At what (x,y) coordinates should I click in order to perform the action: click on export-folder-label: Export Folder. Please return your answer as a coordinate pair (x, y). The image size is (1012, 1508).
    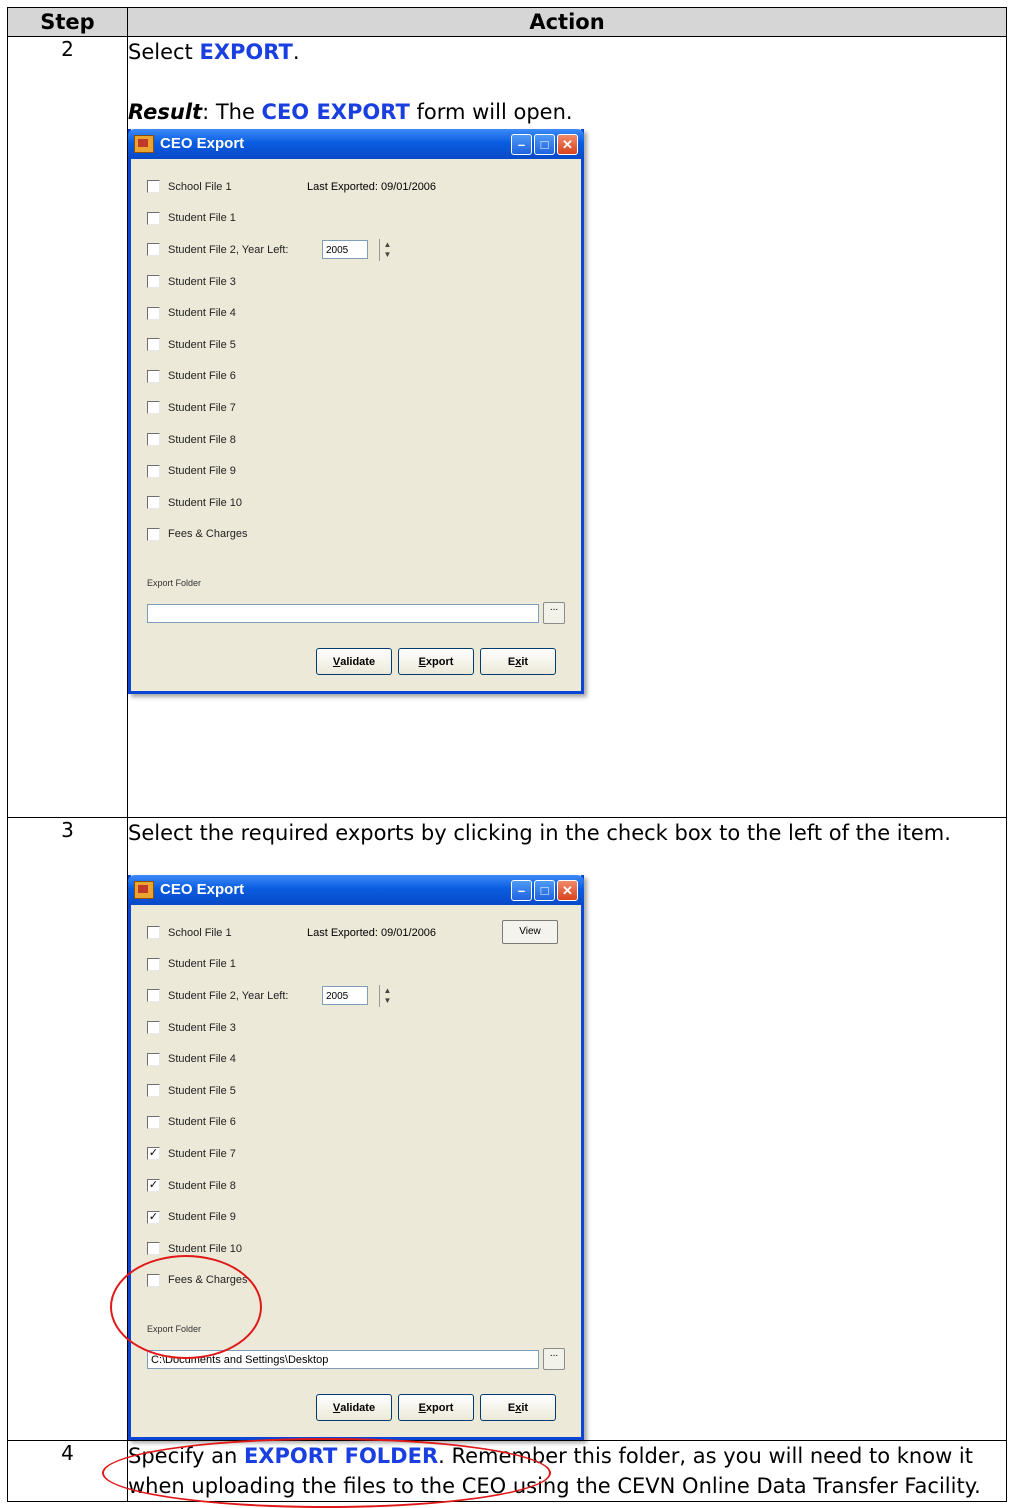
    Looking at the image, I should click on (174, 1329).